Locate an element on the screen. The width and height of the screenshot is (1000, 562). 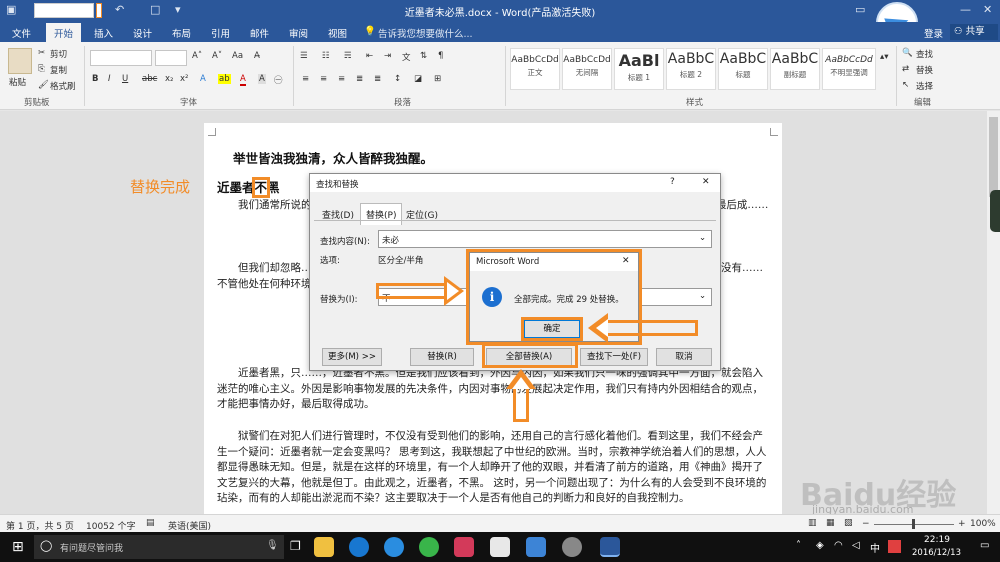
minimize-icon: — is located at coordinates (965, 9).